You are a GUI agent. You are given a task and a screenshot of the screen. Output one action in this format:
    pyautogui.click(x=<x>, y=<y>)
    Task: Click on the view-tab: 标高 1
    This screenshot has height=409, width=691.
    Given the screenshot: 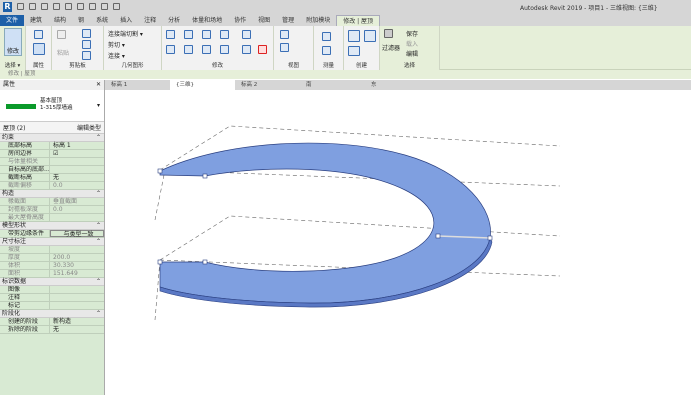 What is the action you would take?
    pyautogui.click(x=137, y=85)
    